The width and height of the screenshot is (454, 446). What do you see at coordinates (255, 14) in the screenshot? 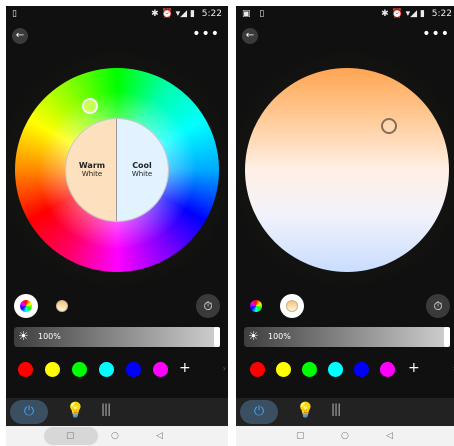
I see `notification-icons: ▣ ▯` at bounding box center [255, 14].